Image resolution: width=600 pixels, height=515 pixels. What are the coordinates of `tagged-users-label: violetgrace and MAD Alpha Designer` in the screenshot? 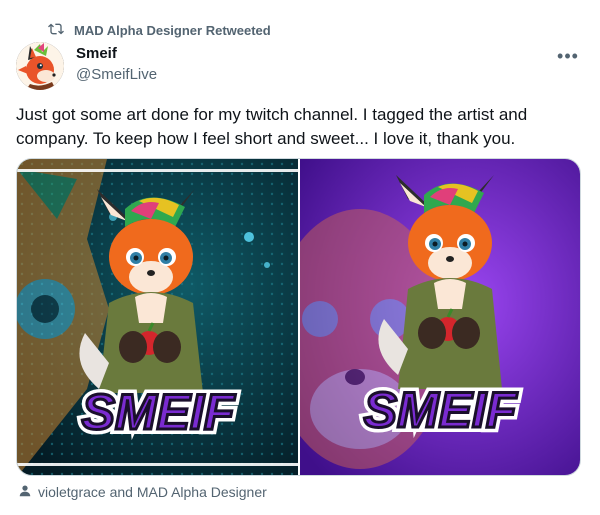 It's located at (152, 492).